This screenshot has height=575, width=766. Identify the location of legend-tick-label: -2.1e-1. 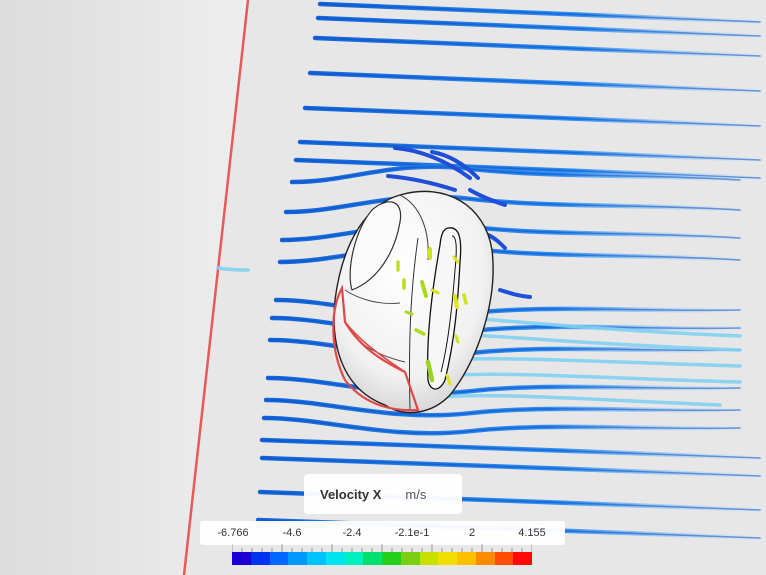
(412, 533).